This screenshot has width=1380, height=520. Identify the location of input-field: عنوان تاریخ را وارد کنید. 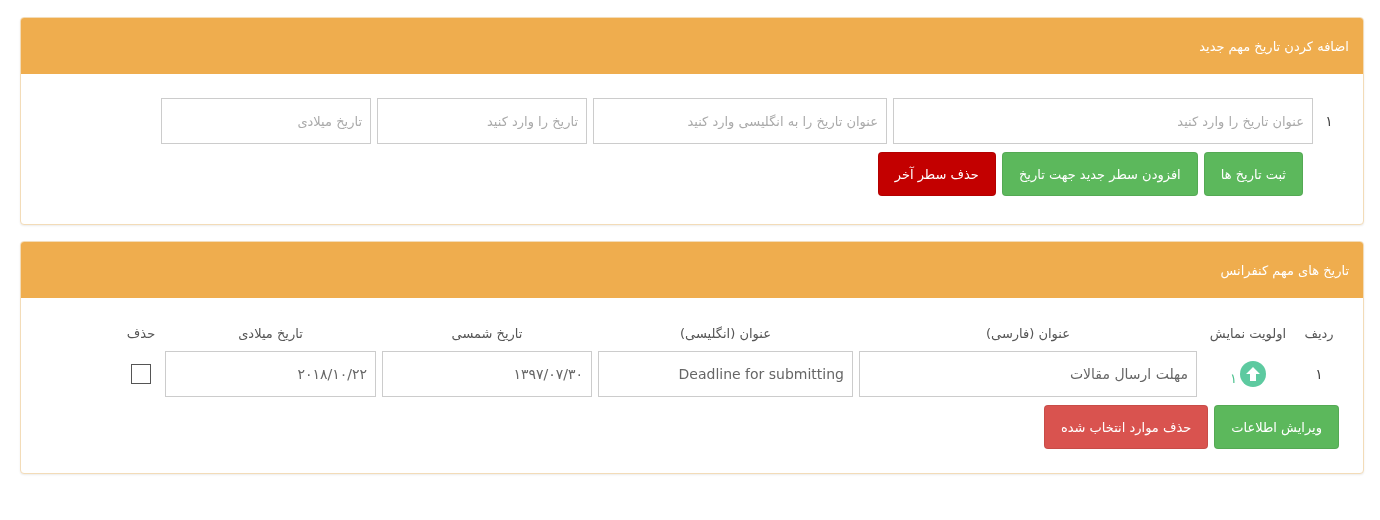
(1103, 121).